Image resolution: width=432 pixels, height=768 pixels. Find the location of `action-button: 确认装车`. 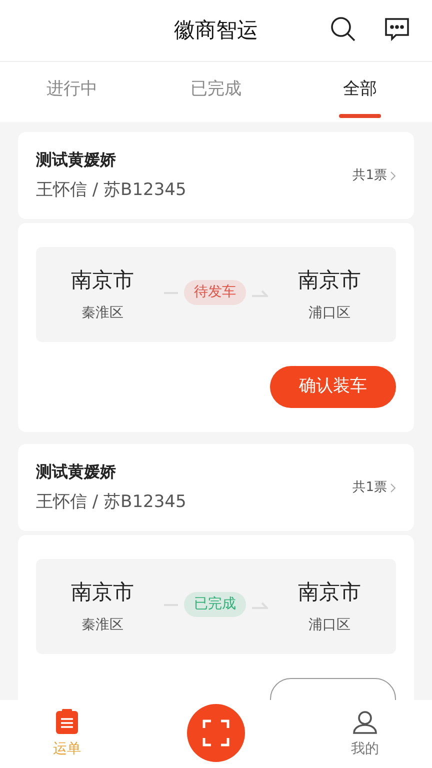

action-button: 确认装车 is located at coordinates (333, 387).